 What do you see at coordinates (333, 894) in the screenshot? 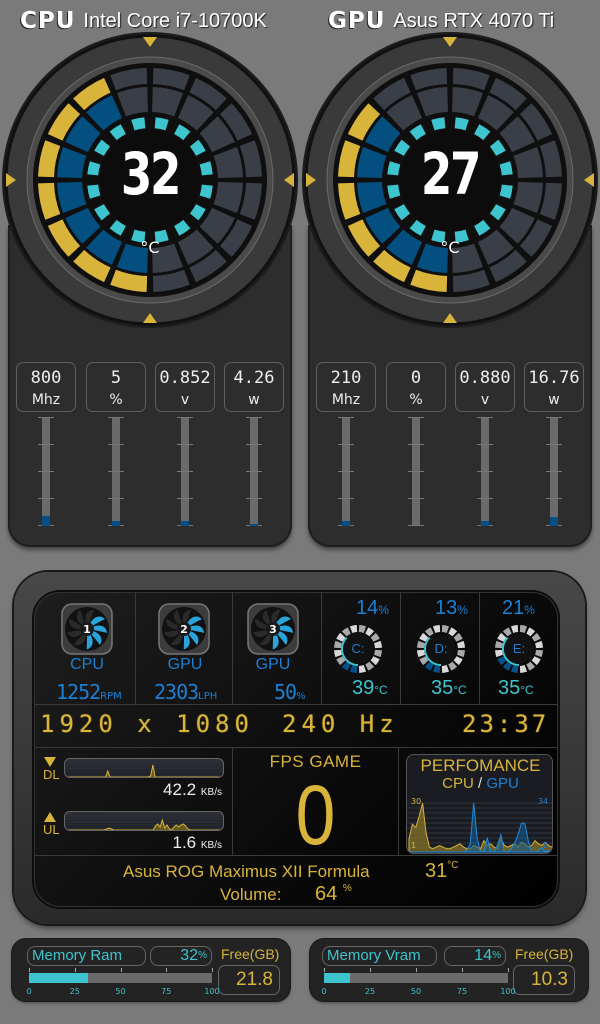
I see `volume-value: 64 %` at bounding box center [333, 894].